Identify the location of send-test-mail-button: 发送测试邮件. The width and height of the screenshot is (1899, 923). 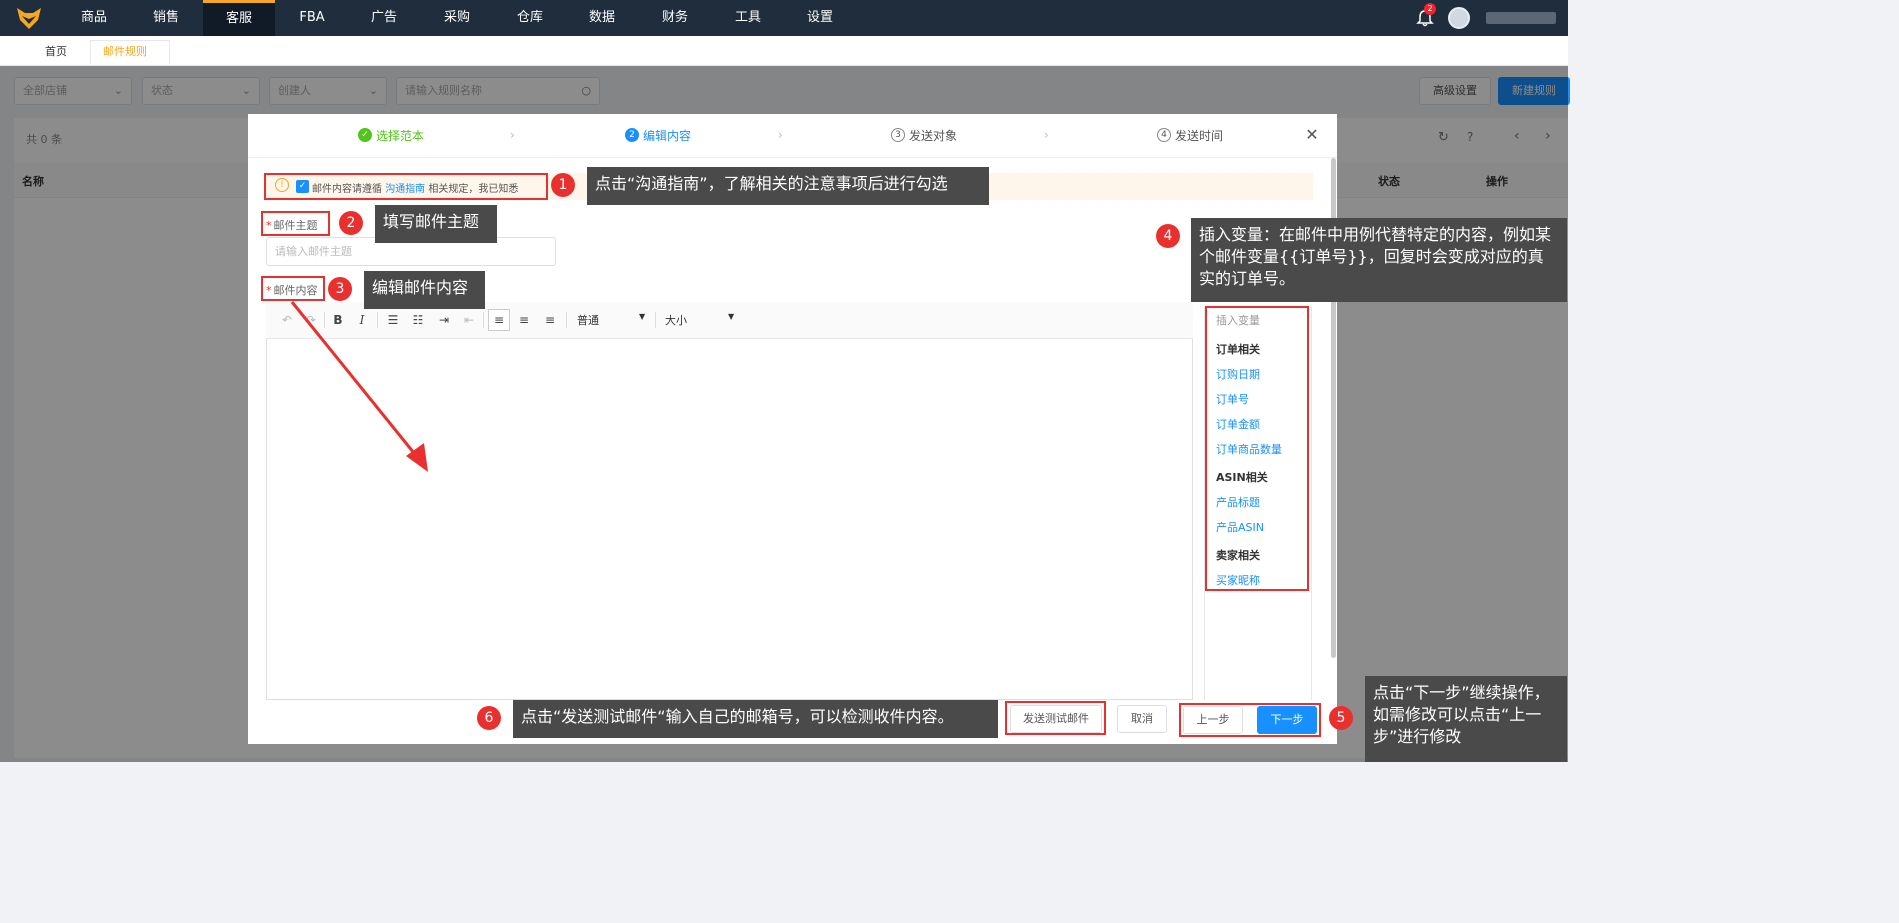
(1056, 719).